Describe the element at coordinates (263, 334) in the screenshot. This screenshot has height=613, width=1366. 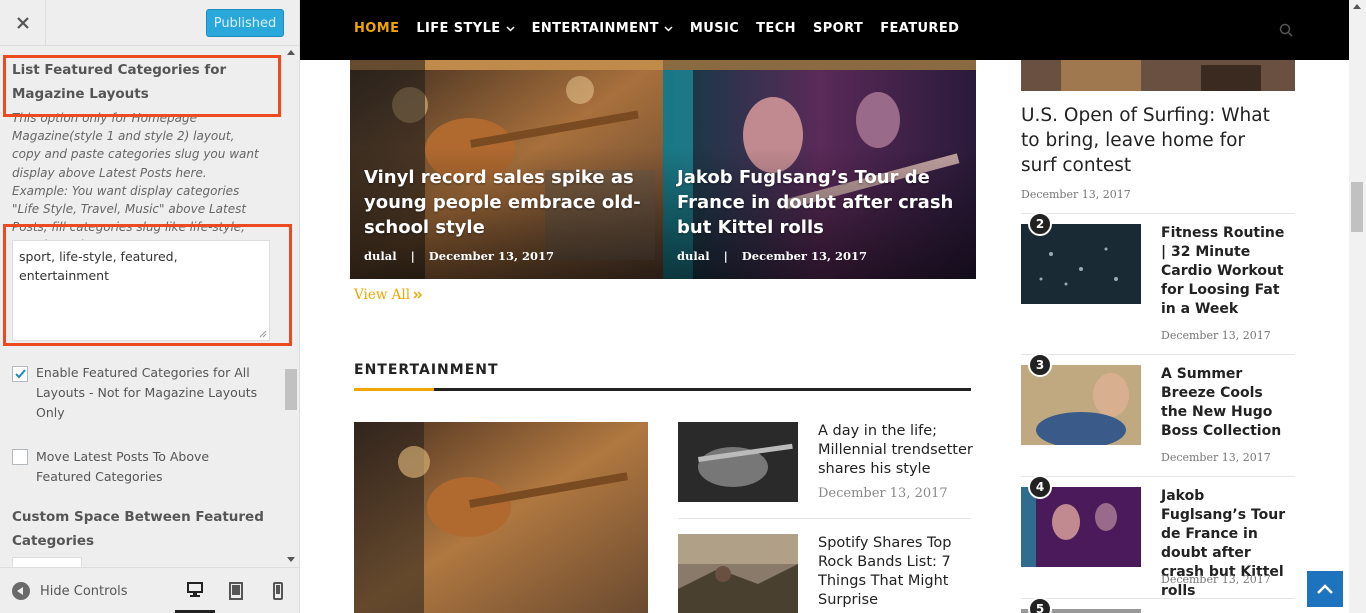
I see `resize-grip-icon` at that location.